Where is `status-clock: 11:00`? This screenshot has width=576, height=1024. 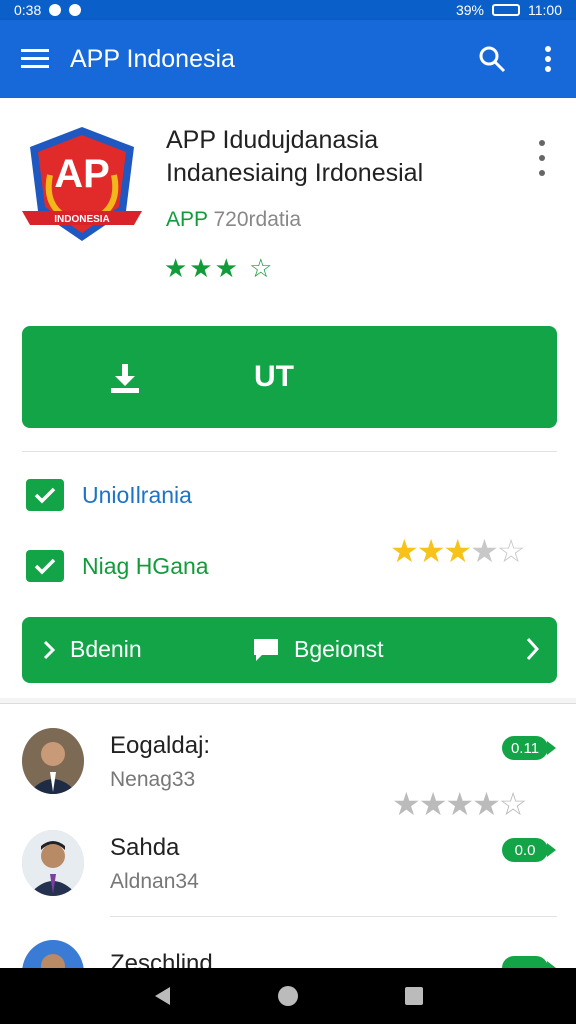
status-clock: 11:00 is located at coordinates (545, 10).